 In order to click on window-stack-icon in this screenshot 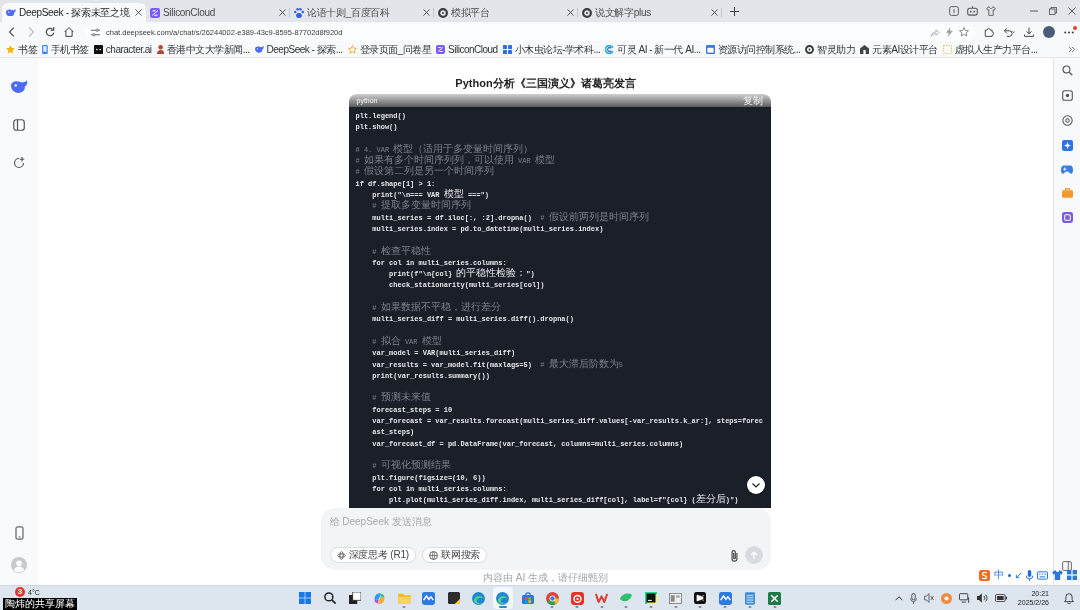, I will do `click(354, 598)`.